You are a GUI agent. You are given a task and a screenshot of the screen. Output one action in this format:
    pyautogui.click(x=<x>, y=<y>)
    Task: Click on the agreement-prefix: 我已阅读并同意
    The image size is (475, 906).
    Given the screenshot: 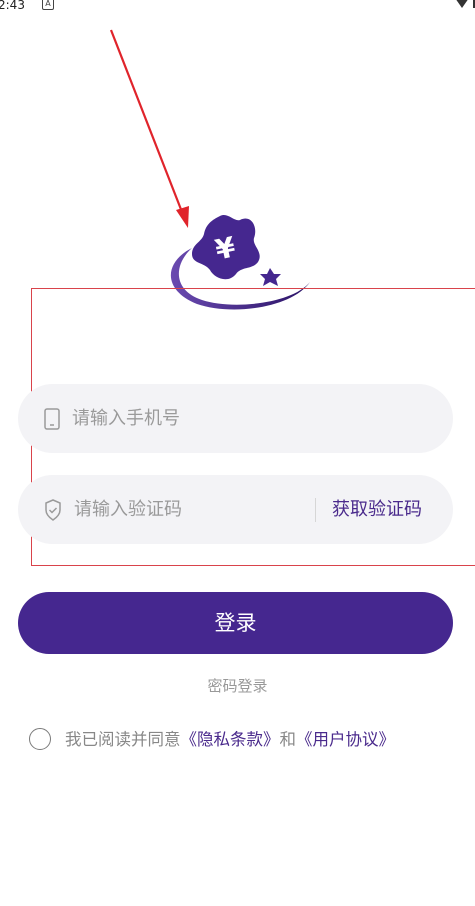 What is the action you would take?
    pyautogui.click(x=123, y=739)
    